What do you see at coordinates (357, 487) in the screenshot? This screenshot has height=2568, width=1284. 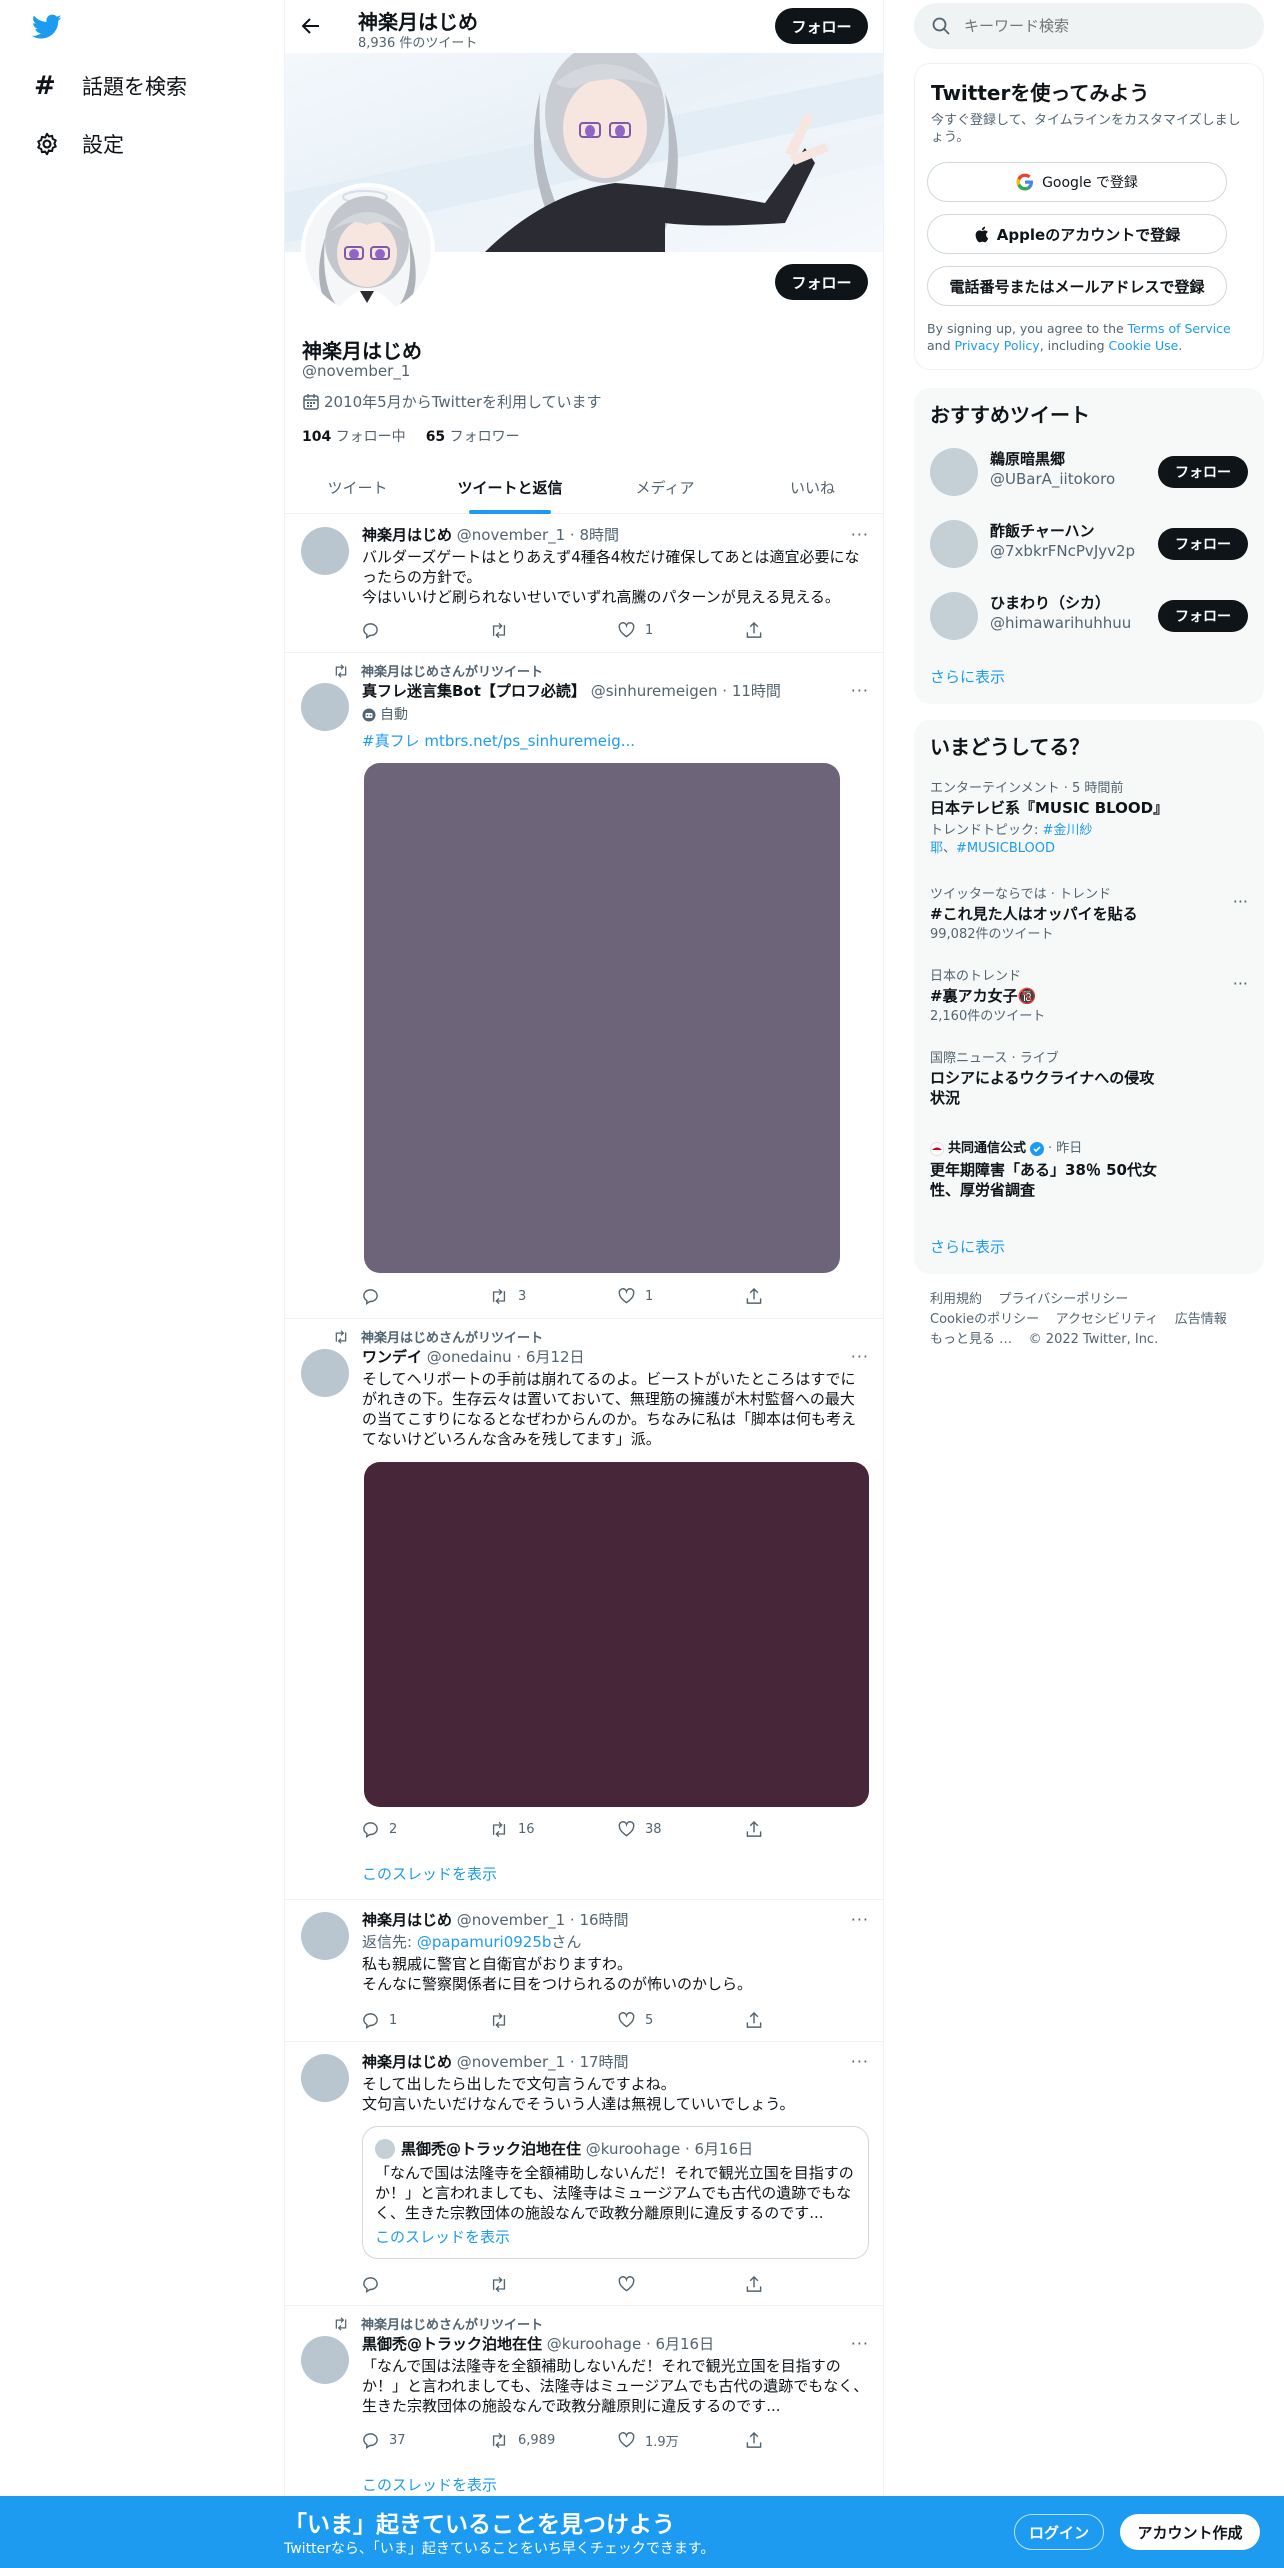 I see `tab-tweets: ツイート` at bounding box center [357, 487].